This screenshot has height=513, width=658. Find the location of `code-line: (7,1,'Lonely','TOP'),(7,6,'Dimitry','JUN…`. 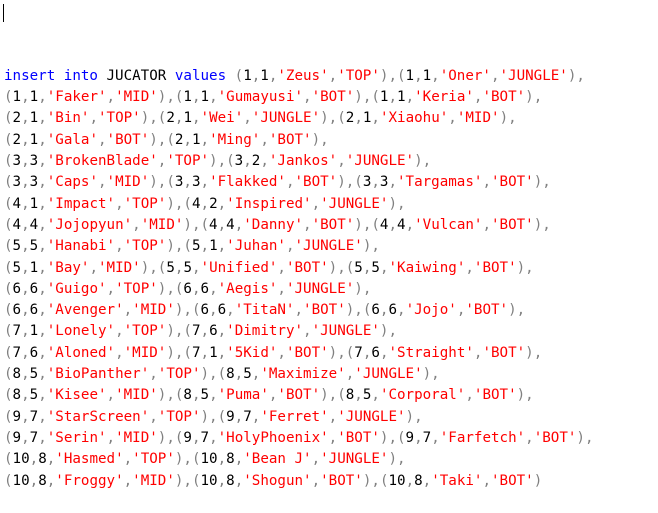

code-line: (7,1,'Lonely','TOP'),(7,6,'Dimitry','JUN… is located at coordinates (331, 331).